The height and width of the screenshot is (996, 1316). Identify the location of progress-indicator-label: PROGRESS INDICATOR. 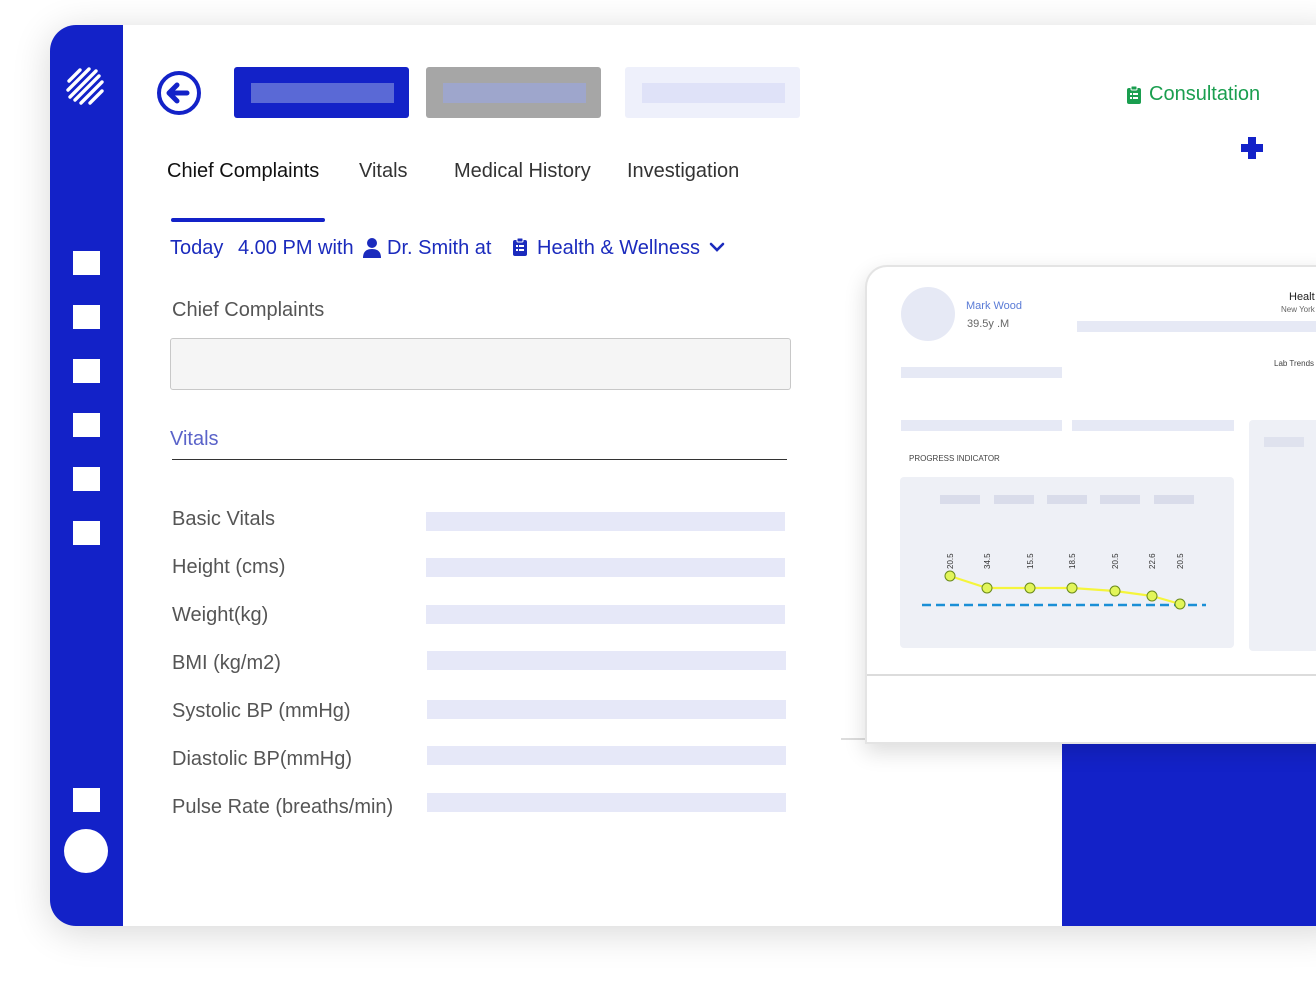
(954, 458).